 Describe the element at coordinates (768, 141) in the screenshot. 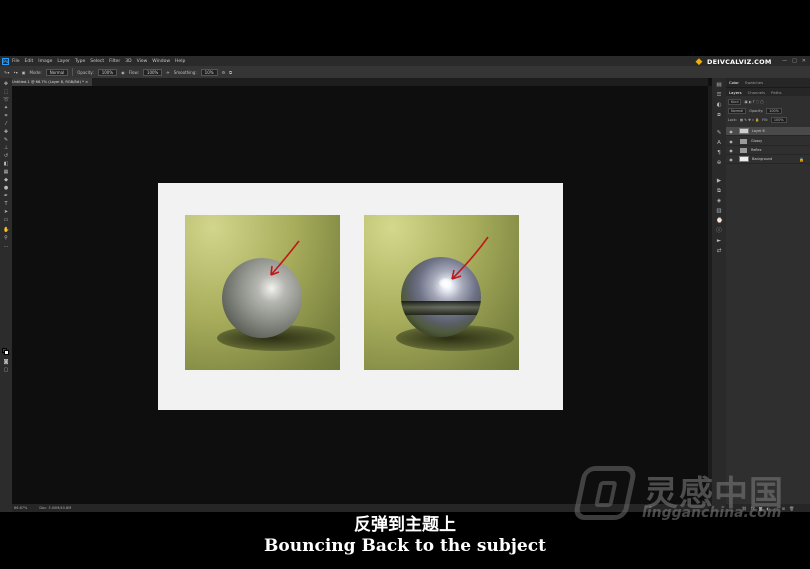

I see `layer-row: ◉ Glossy` at that location.